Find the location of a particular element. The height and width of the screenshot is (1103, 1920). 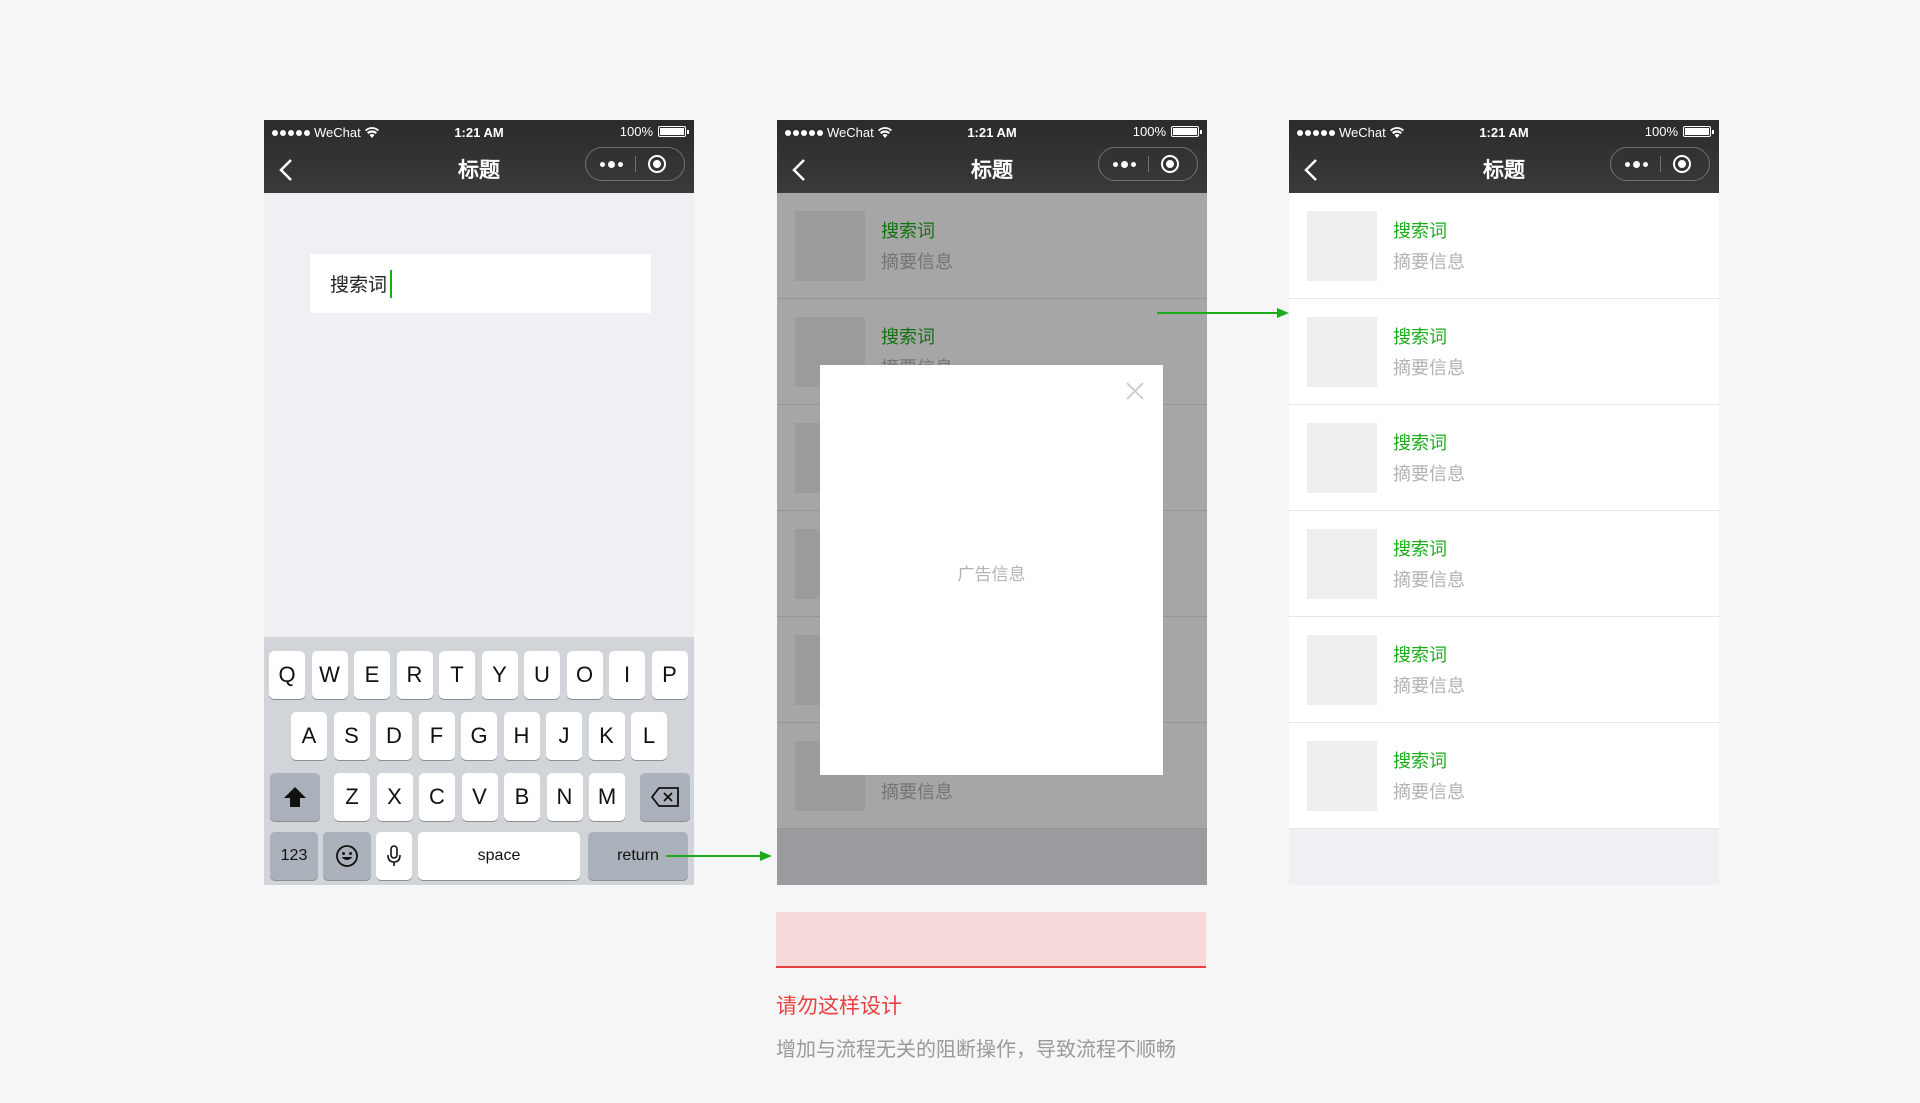

key-v: V is located at coordinates (479, 797).